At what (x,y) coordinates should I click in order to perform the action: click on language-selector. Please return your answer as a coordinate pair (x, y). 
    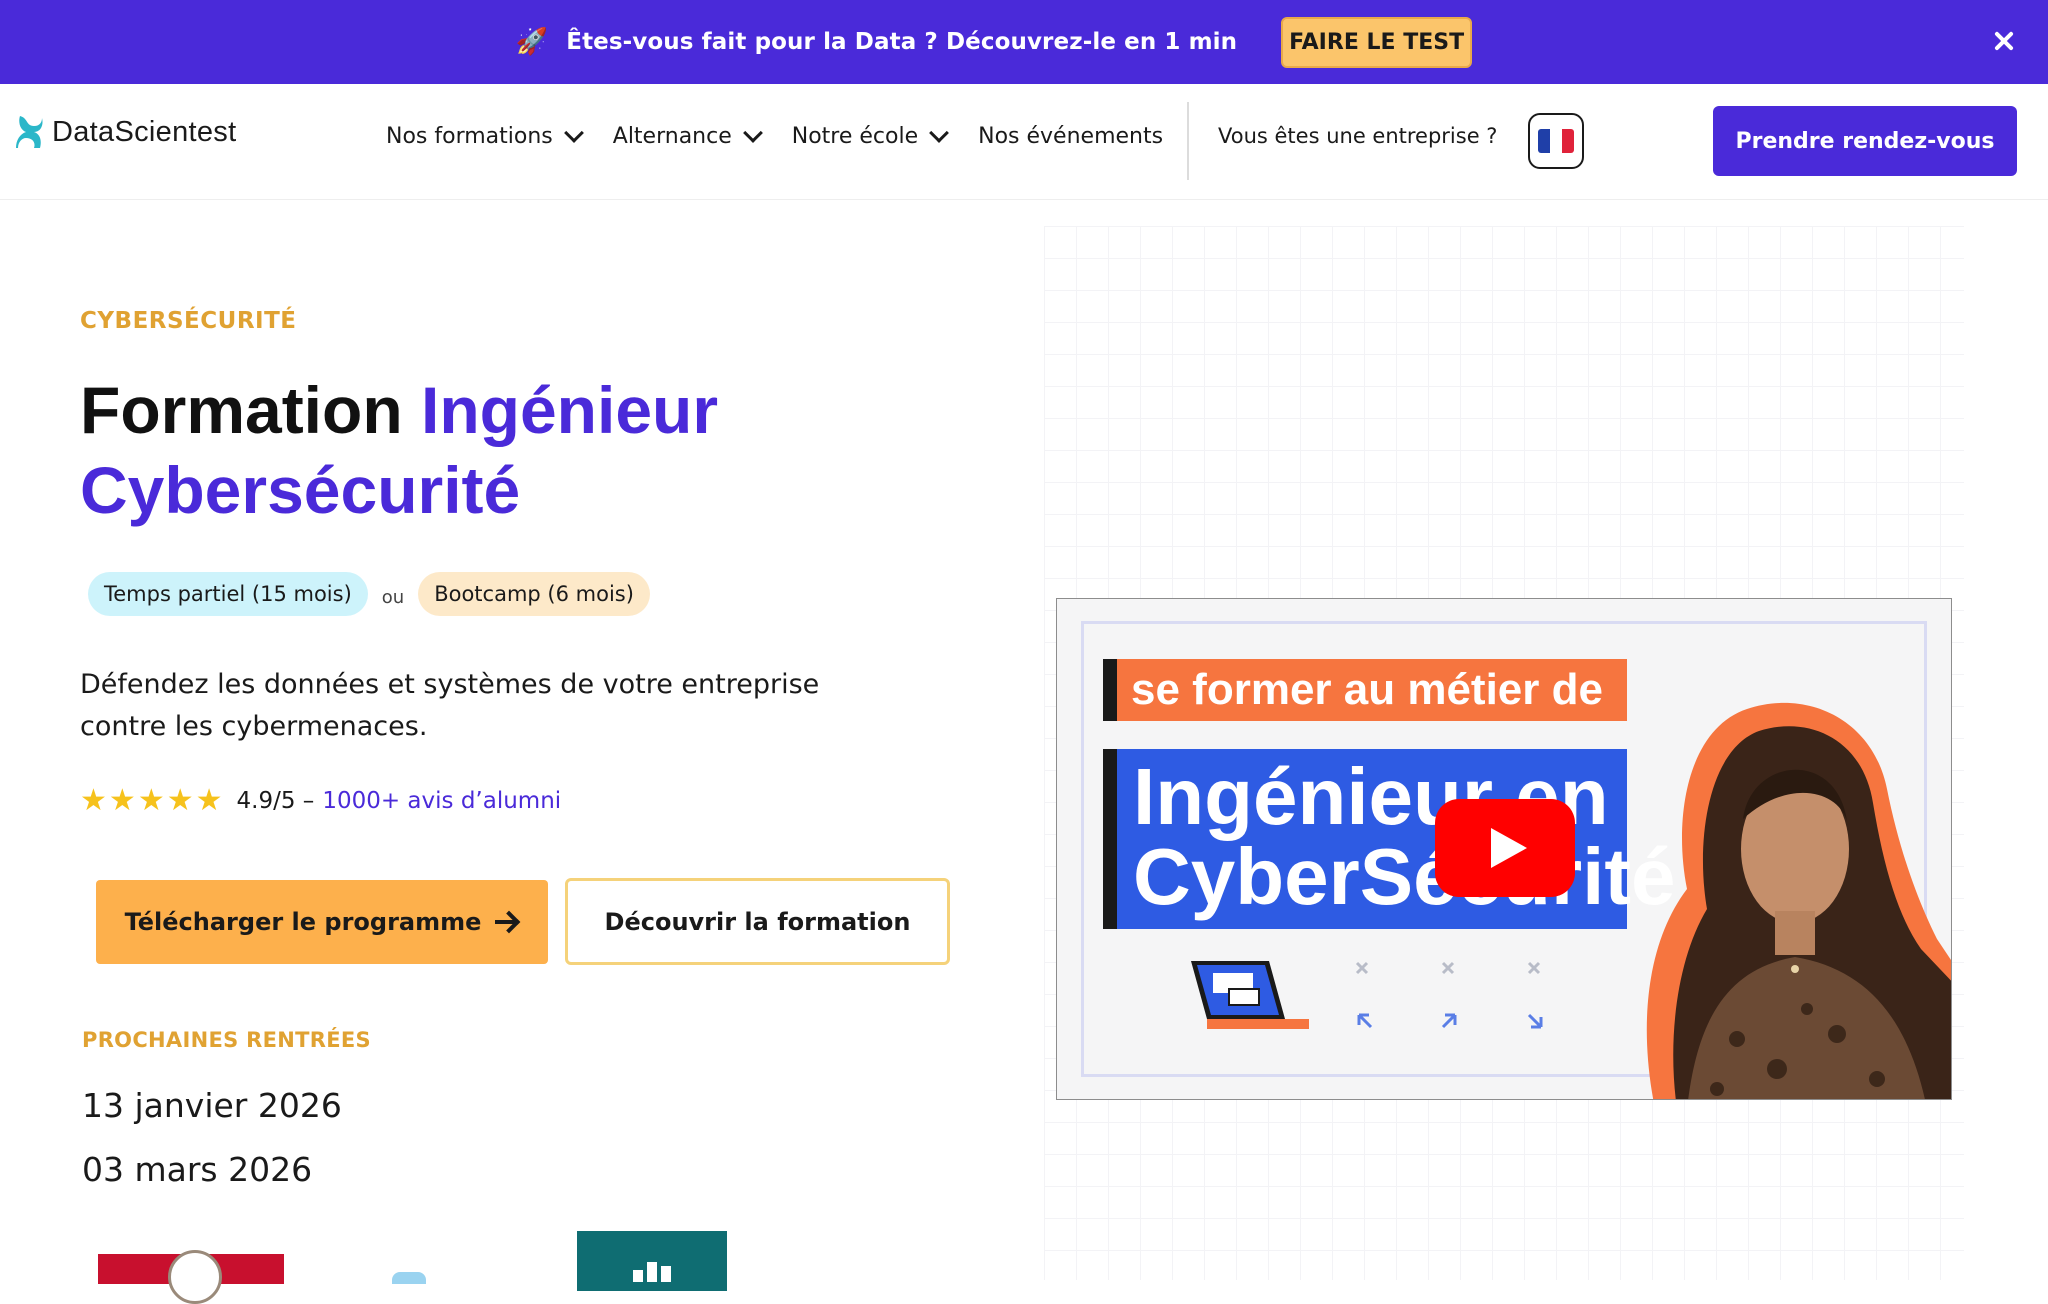
    Looking at the image, I should click on (1556, 141).